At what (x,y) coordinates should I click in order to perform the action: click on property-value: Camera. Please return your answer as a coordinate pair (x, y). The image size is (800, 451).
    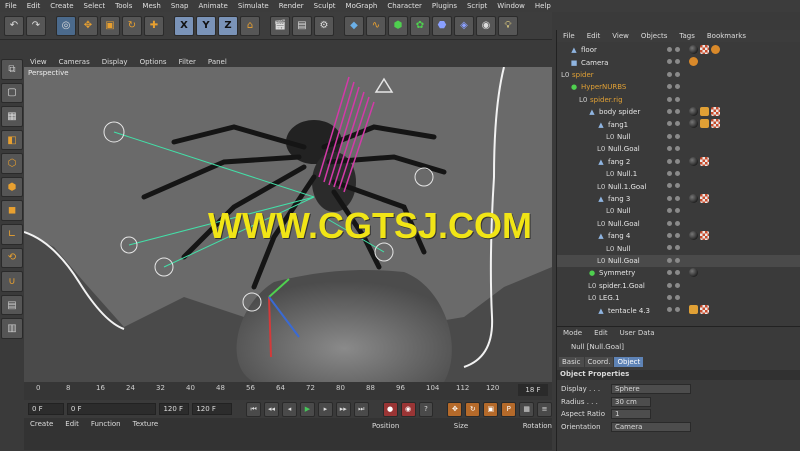
    Looking at the image, I should click on (651, 426).